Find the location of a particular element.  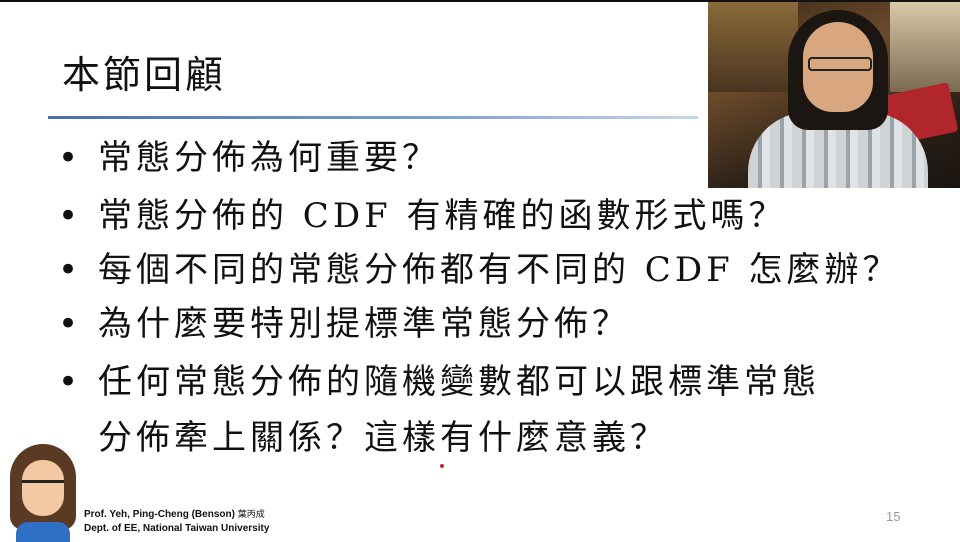

background-shelf-right is located at coordinates (925, 47).